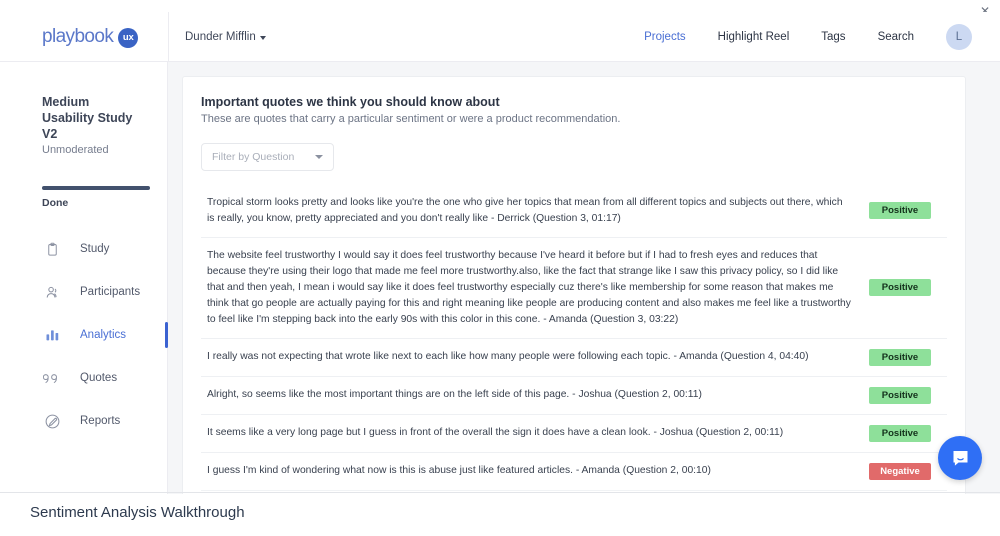 The height and width of the screenshot is (536, 1000). Describe the element at coordinates (100, 421) in the screenshot. I see `sidebar-item-label: Reports` at that location.